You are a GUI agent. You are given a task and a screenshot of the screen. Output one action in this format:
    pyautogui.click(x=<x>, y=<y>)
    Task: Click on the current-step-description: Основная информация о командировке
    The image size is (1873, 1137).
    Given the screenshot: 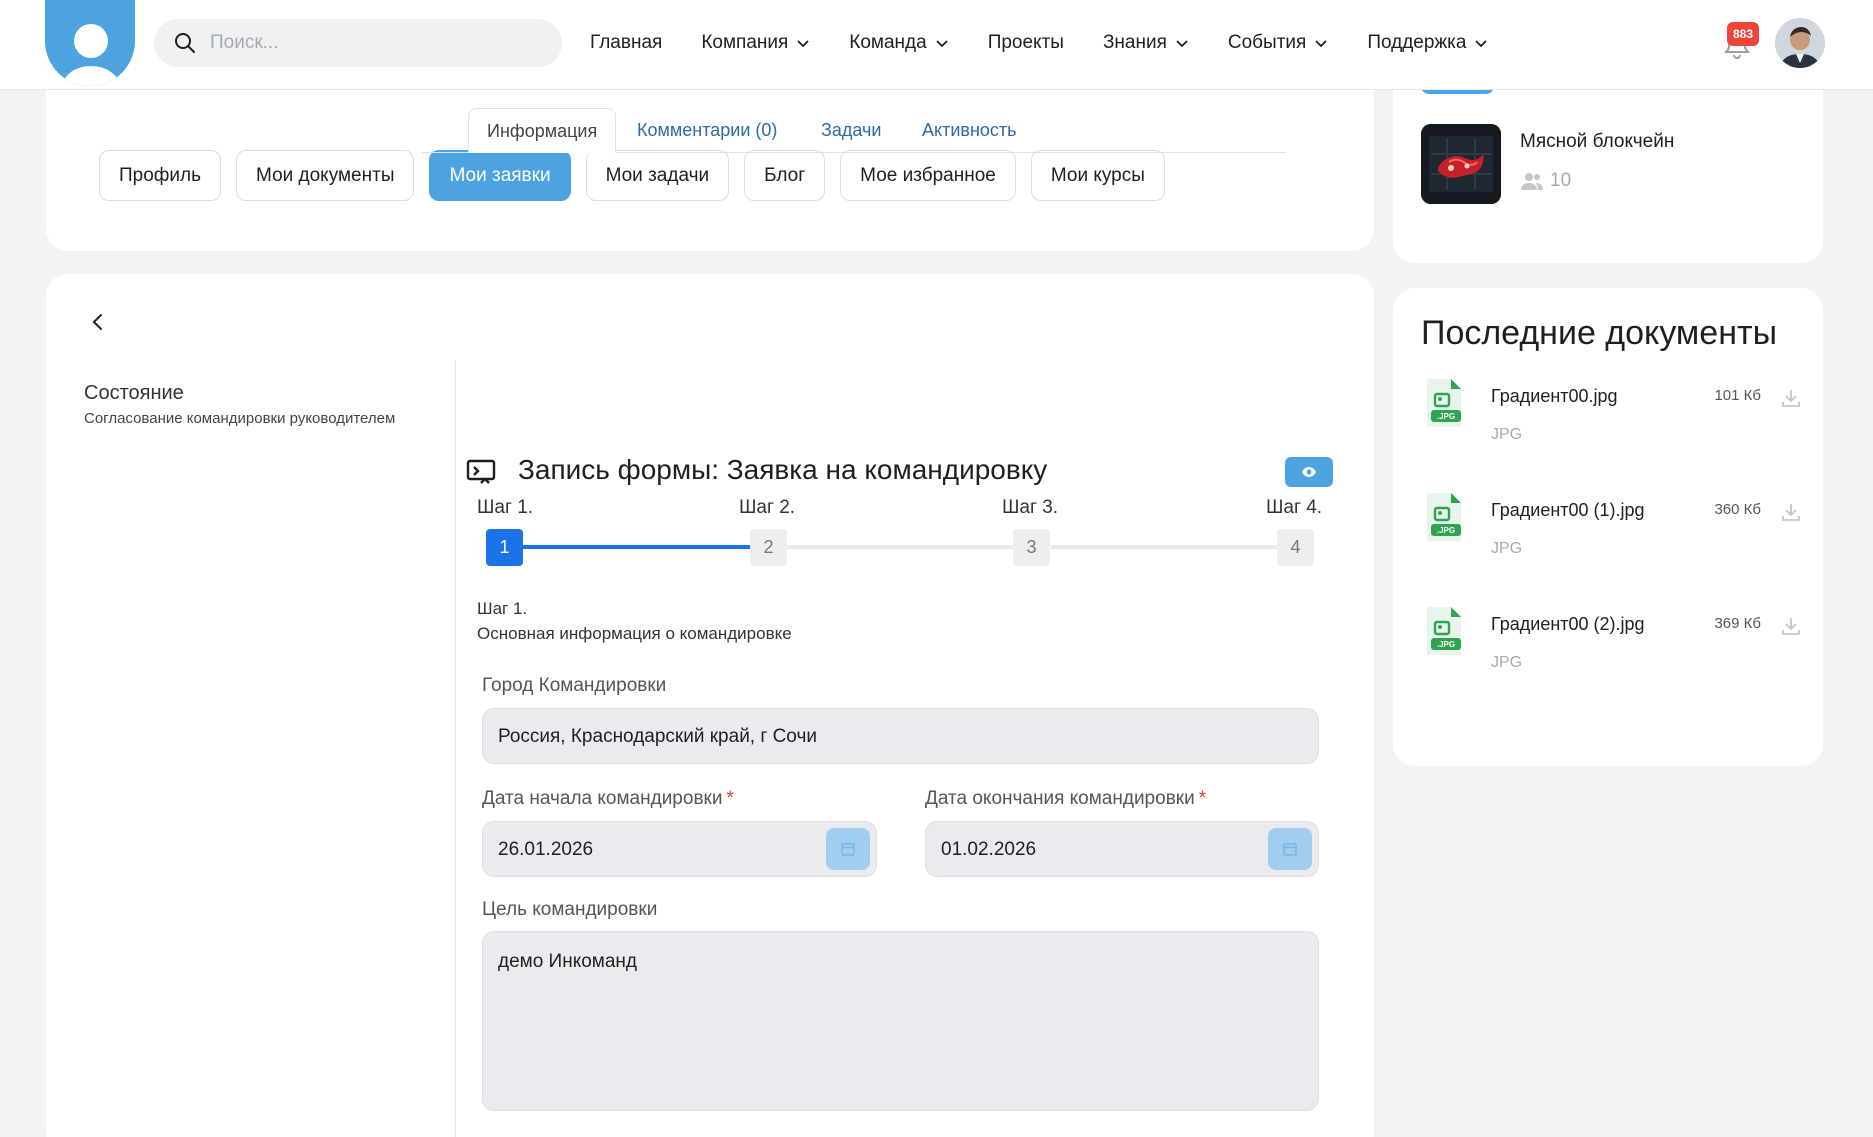 What is the action you would take?
    pyautogui.click(x=634, y=633)
    